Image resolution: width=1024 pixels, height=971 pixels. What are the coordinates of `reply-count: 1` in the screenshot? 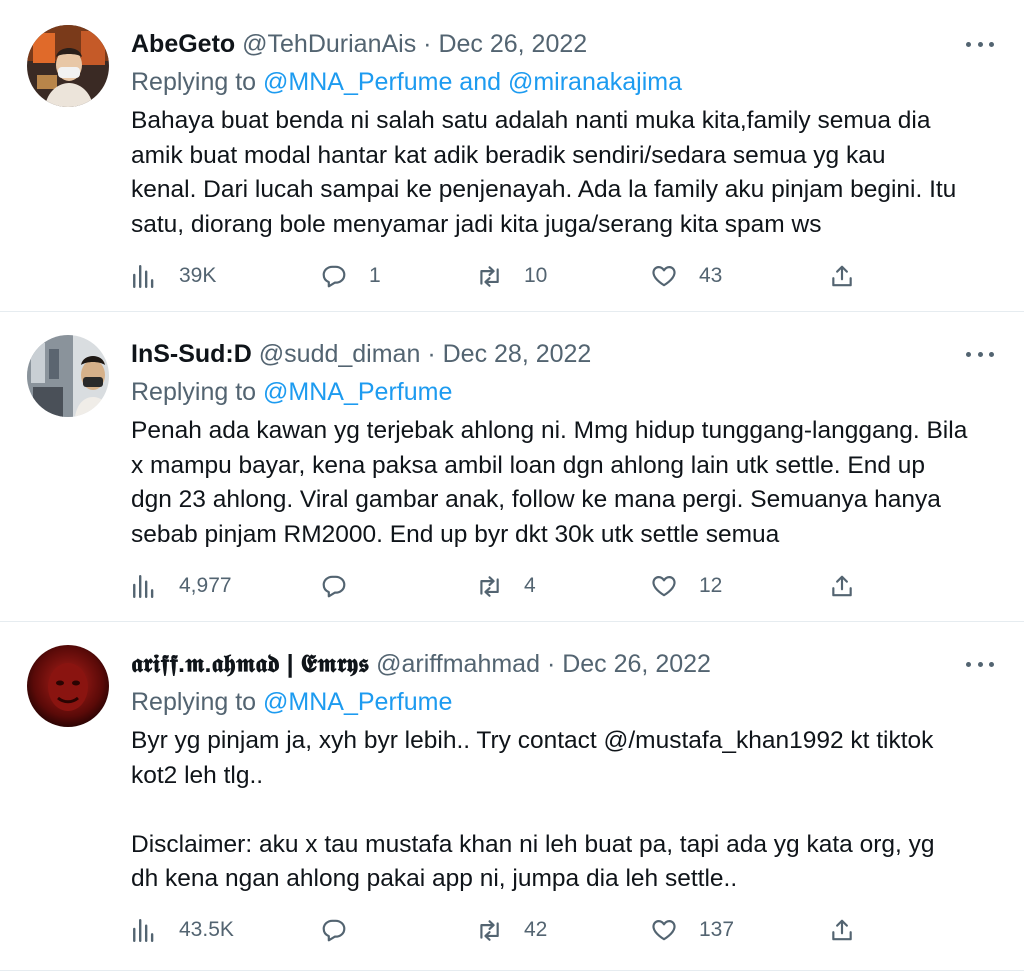 It's located at (375, 275).